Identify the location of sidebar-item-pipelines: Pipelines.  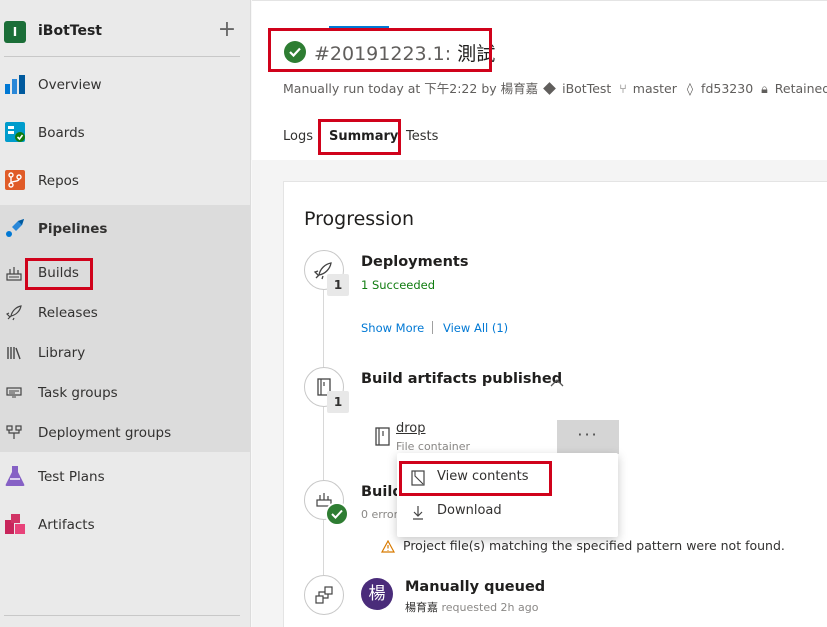
(125, 229).